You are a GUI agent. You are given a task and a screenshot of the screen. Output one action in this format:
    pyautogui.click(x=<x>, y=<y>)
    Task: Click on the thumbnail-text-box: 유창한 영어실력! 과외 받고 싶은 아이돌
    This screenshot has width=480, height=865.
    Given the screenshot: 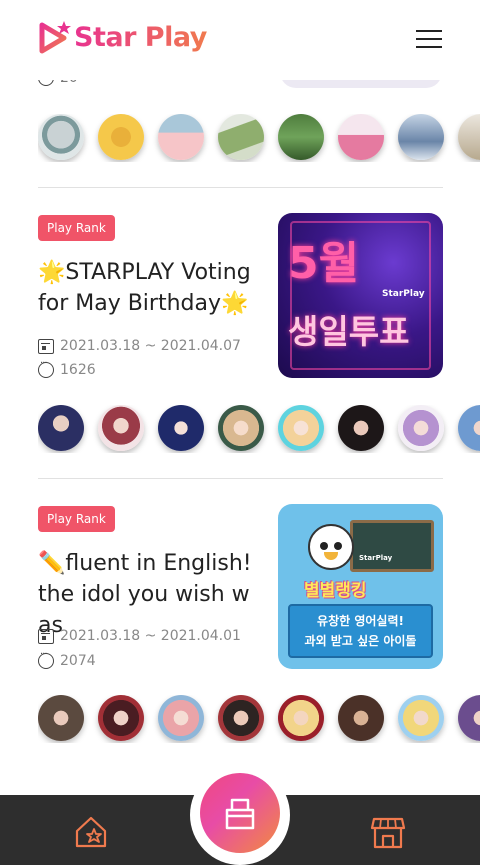 What is the action you would take?
    pyautogui.click(x=360, y=631)
    